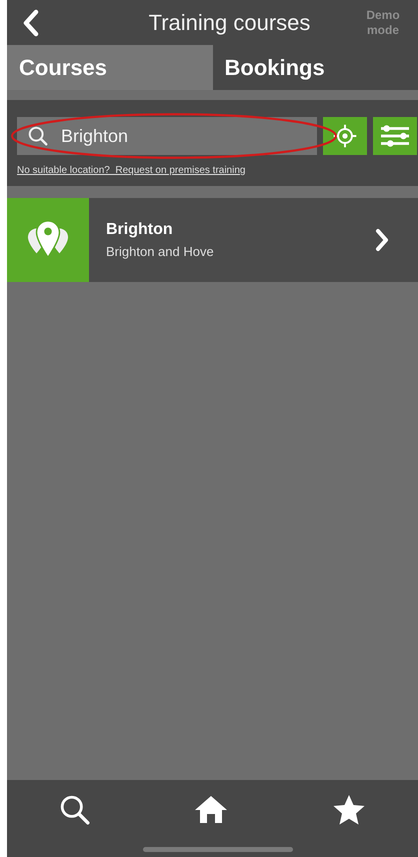 This screenshot has width=418, height=857. Describe the element at coordinates (211, 809) in the screenshot. I see `home-icon` at that location.